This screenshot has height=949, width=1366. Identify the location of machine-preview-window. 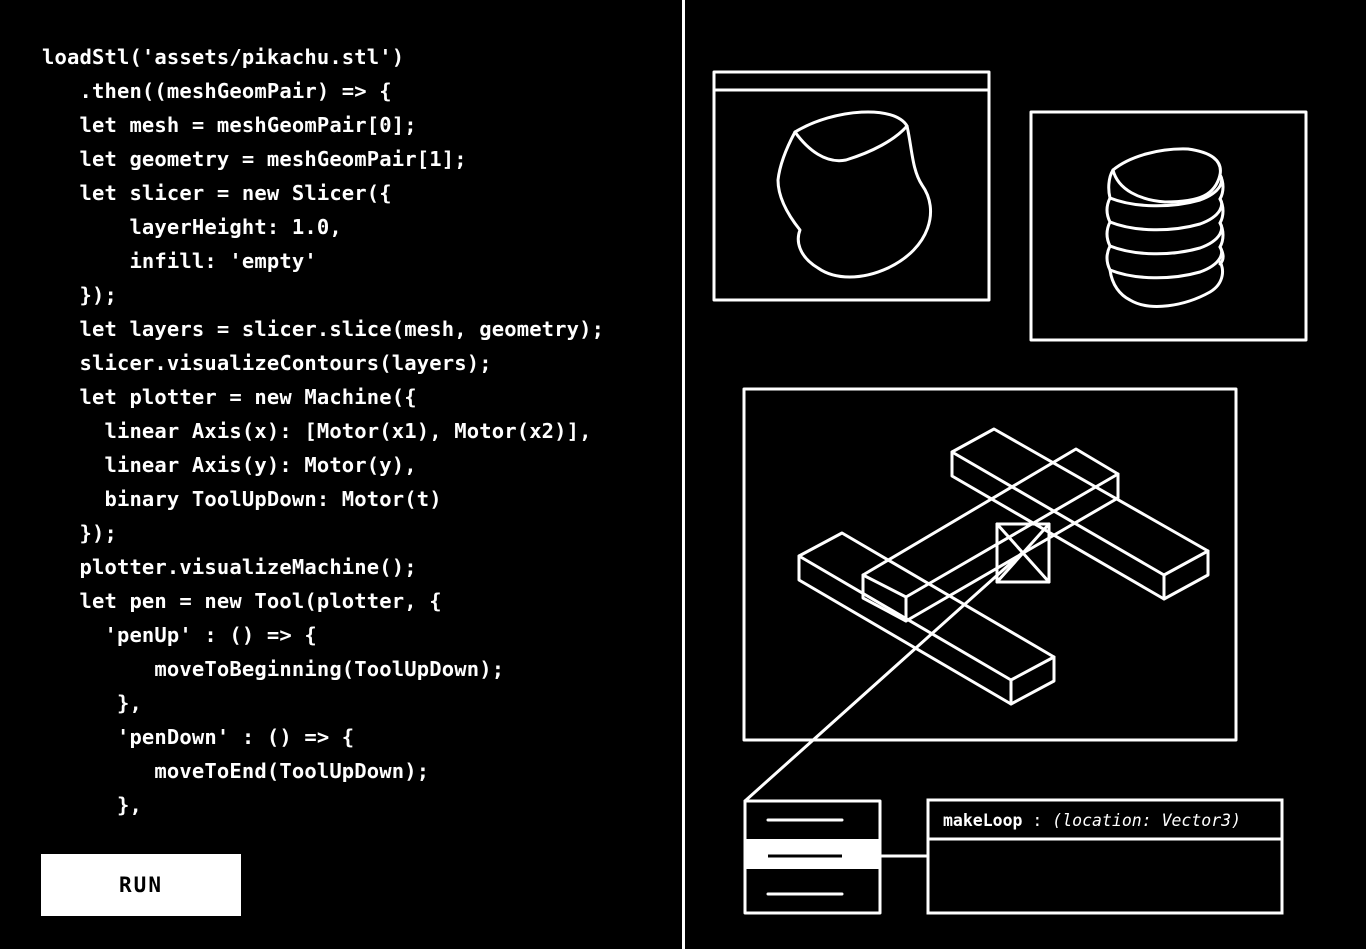
(990, 564).